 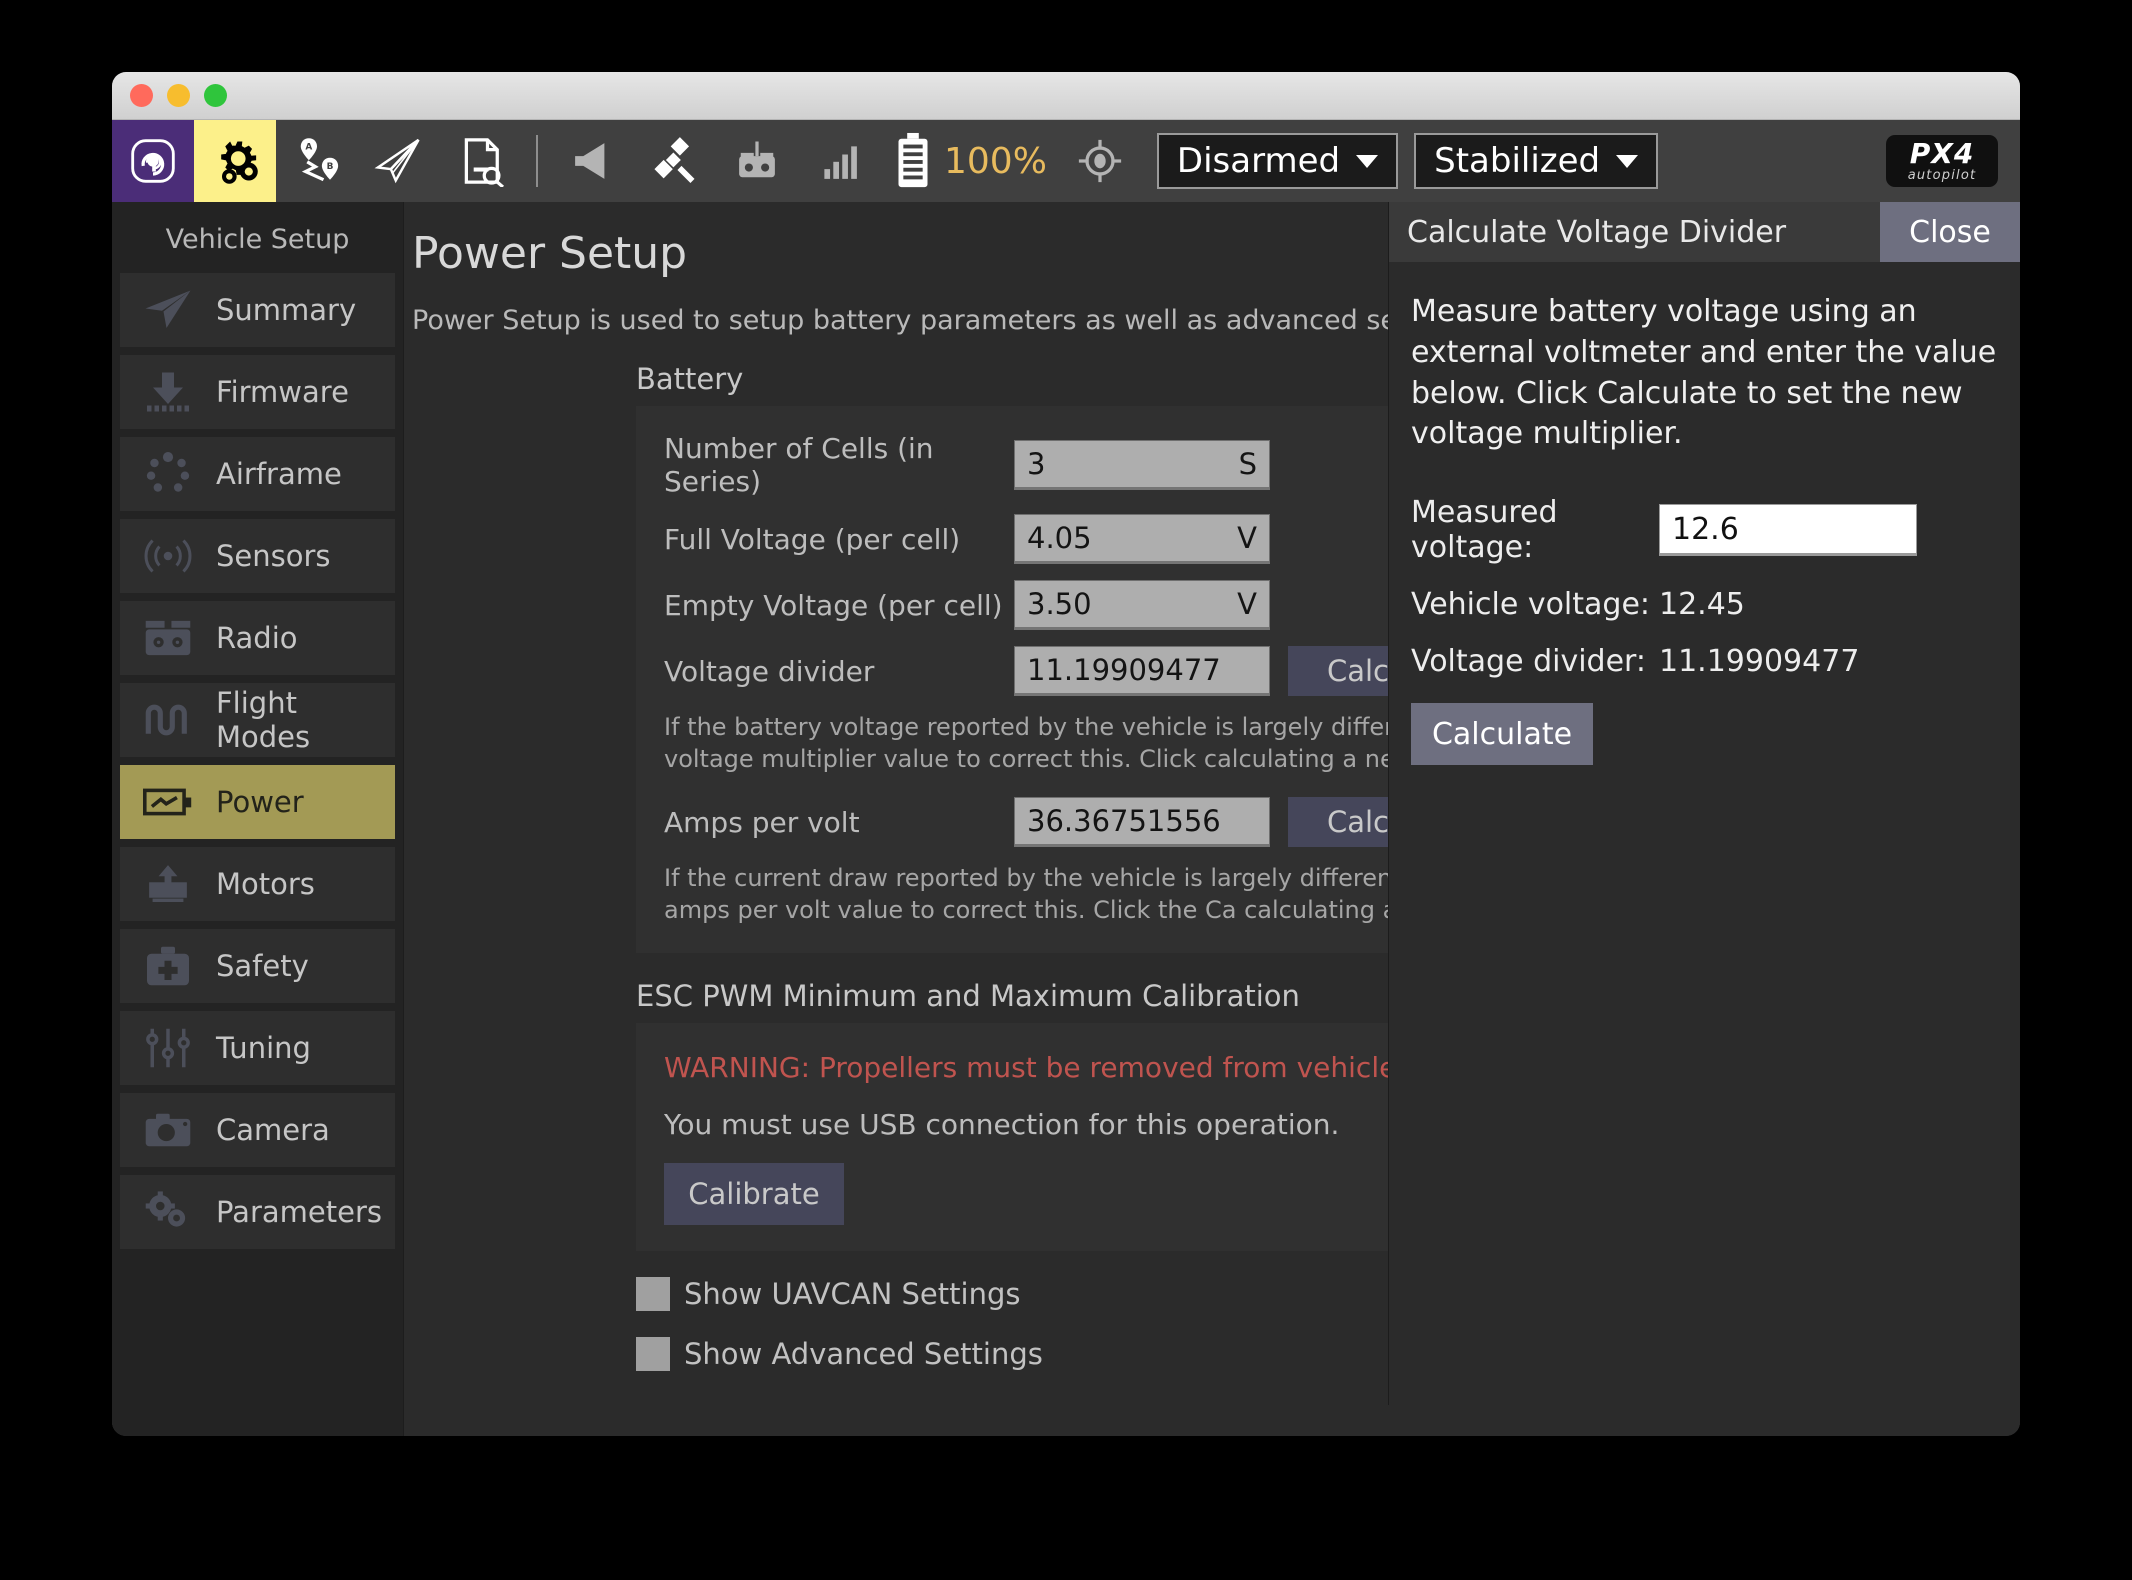 What do you see at coordinates (653, 1294) in the screenshot?
I see `show-uavcan-checkbox` at bounding box center [653, 1294].